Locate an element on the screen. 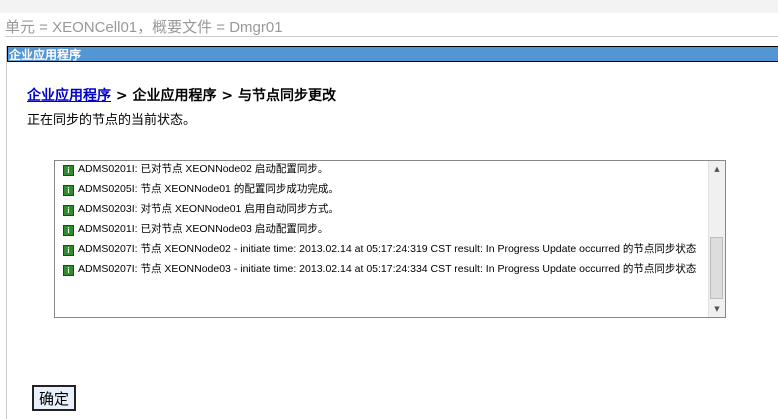  log-entry: i ADMS0205I: 节点 XEONNode01 的配置同步成功完成。 is located at coordinates (383, 189).